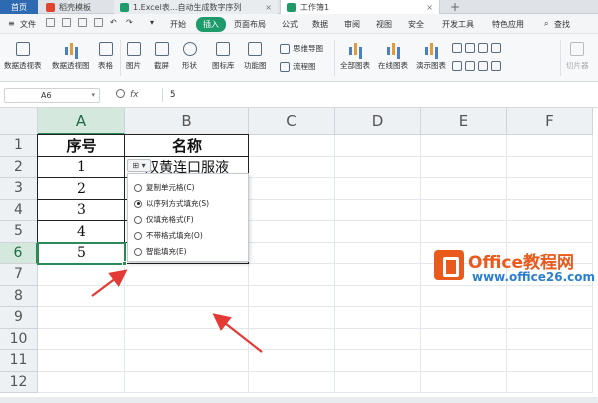  What do you see at coordinates (292, 189) in the screenshot?
I see `cell-c3` at bounding box center [292, 189].